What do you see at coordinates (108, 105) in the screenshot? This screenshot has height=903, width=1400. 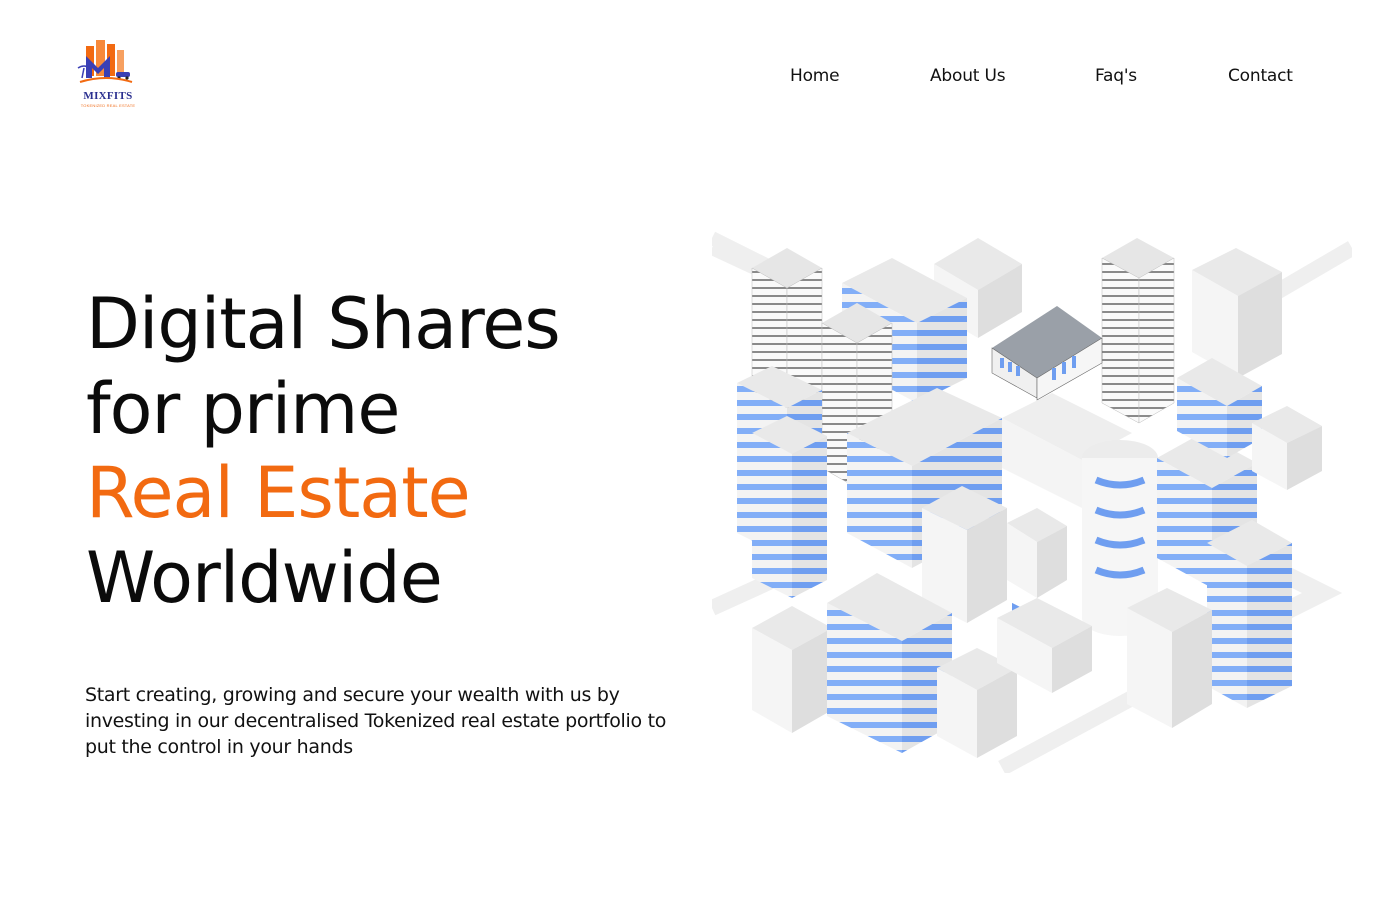 I see `logo-tagline: TOKENIZED REAL ESTATE` at bounding box center [108, 105].